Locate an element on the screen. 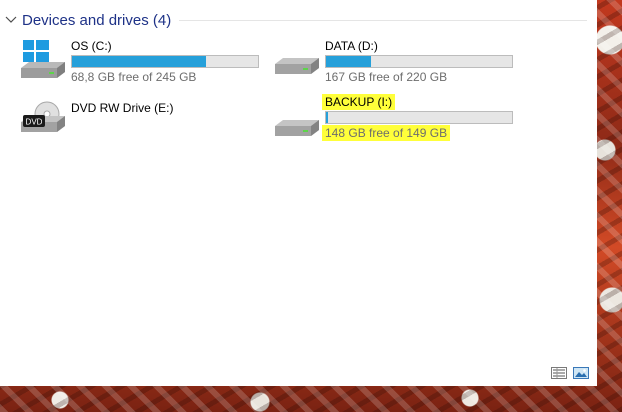  details-view-icon is located at coordinates (559, 372).